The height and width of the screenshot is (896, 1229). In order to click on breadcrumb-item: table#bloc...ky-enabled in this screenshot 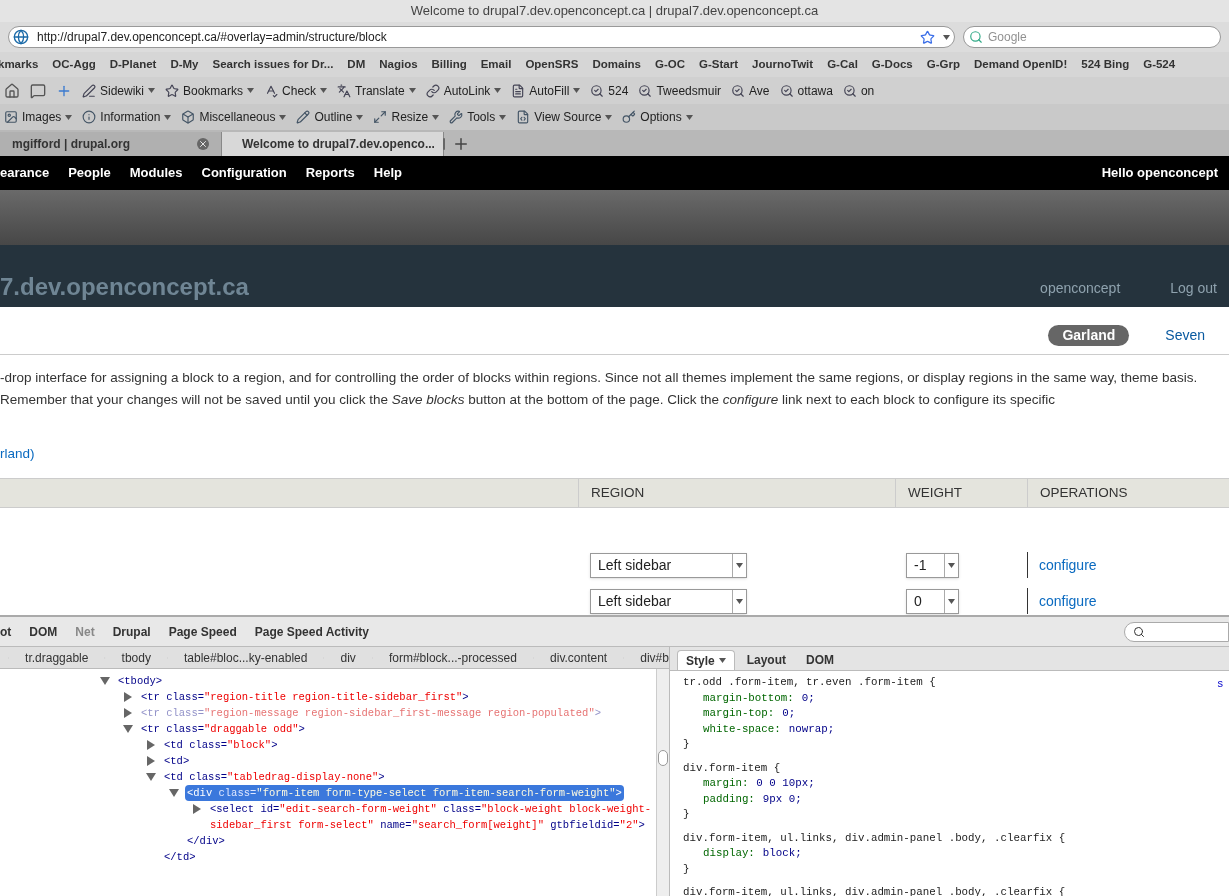, I will do `click(246, 657)`.